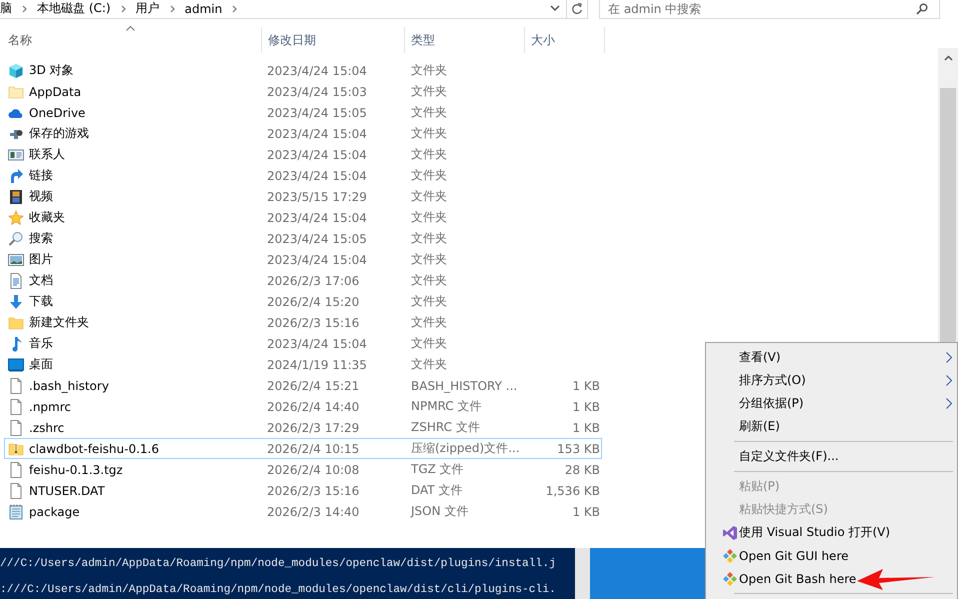 The height and width of the screenshot is (599, 958). Describe the element at coordinates (313, 407) in the screenshot. I see `modified-date: 2026/2/4 14:40` at that location.